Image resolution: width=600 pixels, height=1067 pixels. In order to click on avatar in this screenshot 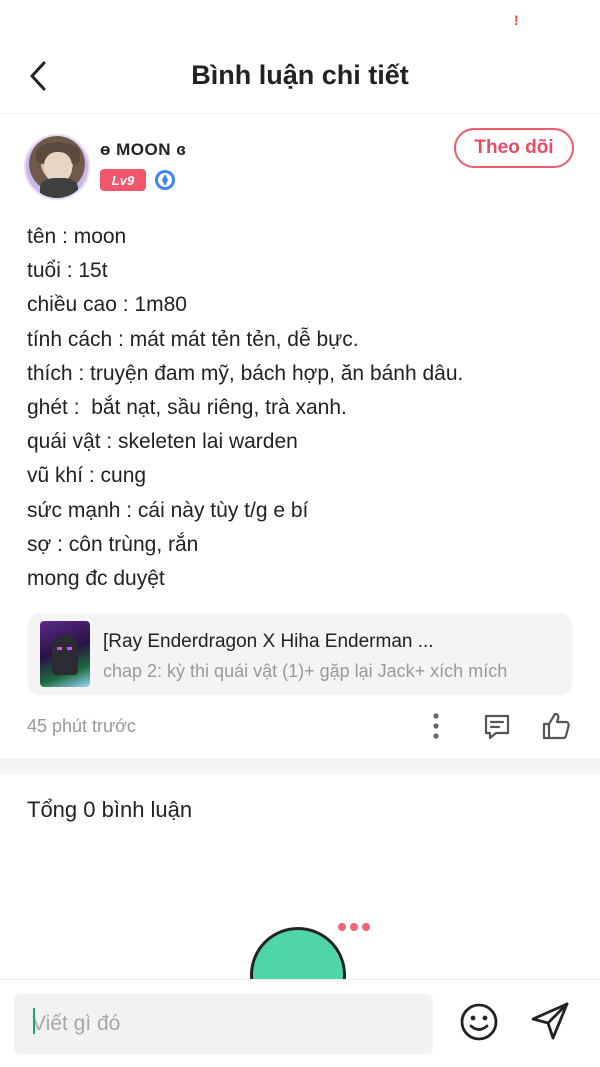, I will do `click(57, 167)`.